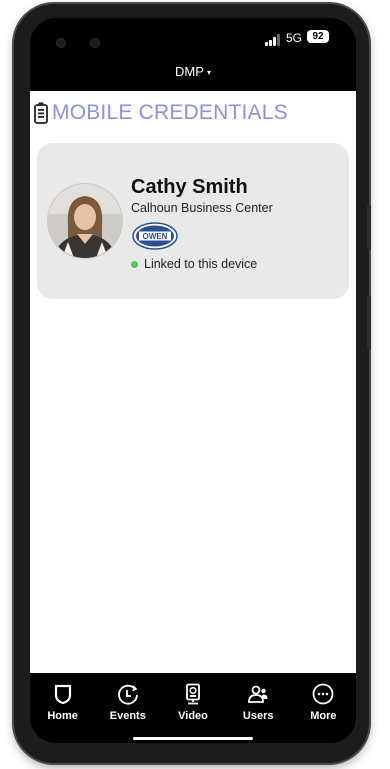 This screenshot has height=769, width=390. Describe the element at coordinates (369, 322) in the screenshot. I see `phone-volume-button` at that location.